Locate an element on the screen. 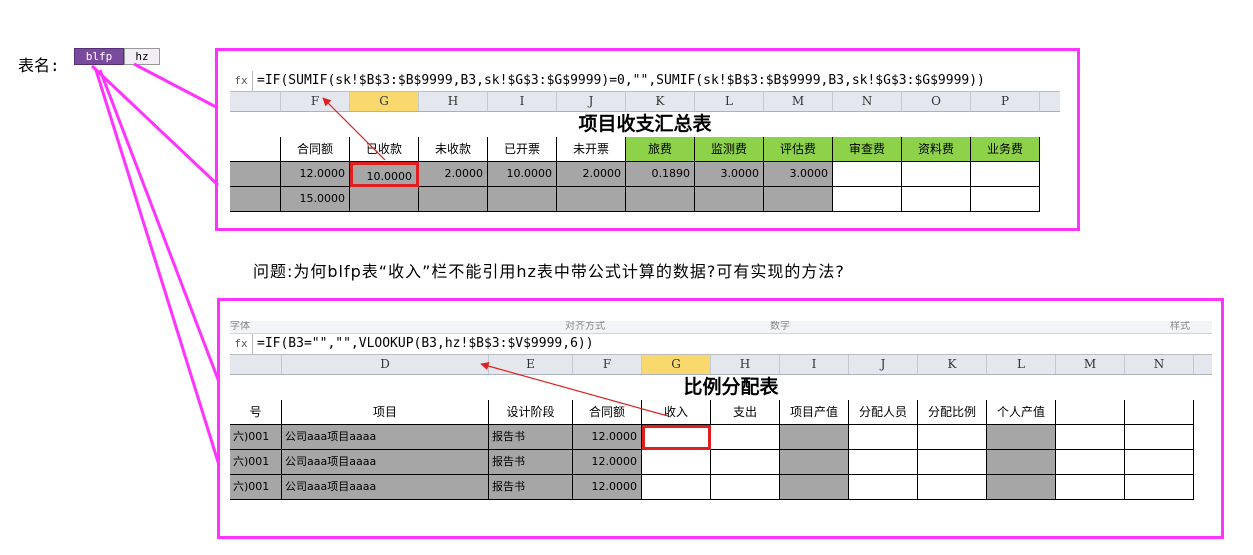 Image resolution: width=1253 pixels, height=555 pixels. magenta-connector-lines is located at coordinates (155, 264).